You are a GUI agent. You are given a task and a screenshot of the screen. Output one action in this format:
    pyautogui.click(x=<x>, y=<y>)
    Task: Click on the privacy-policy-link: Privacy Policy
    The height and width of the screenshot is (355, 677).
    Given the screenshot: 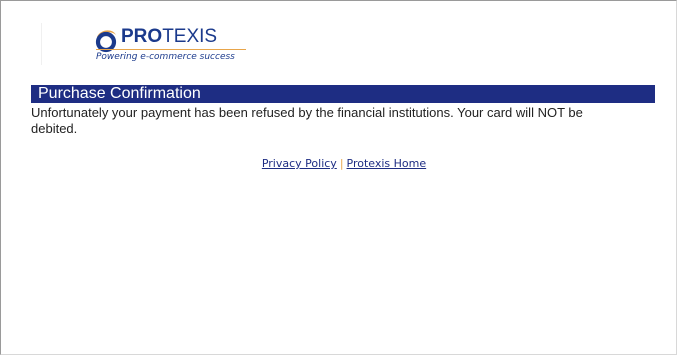 What is the action you would take?
    pyautogui.click(x=299, y=163)
    